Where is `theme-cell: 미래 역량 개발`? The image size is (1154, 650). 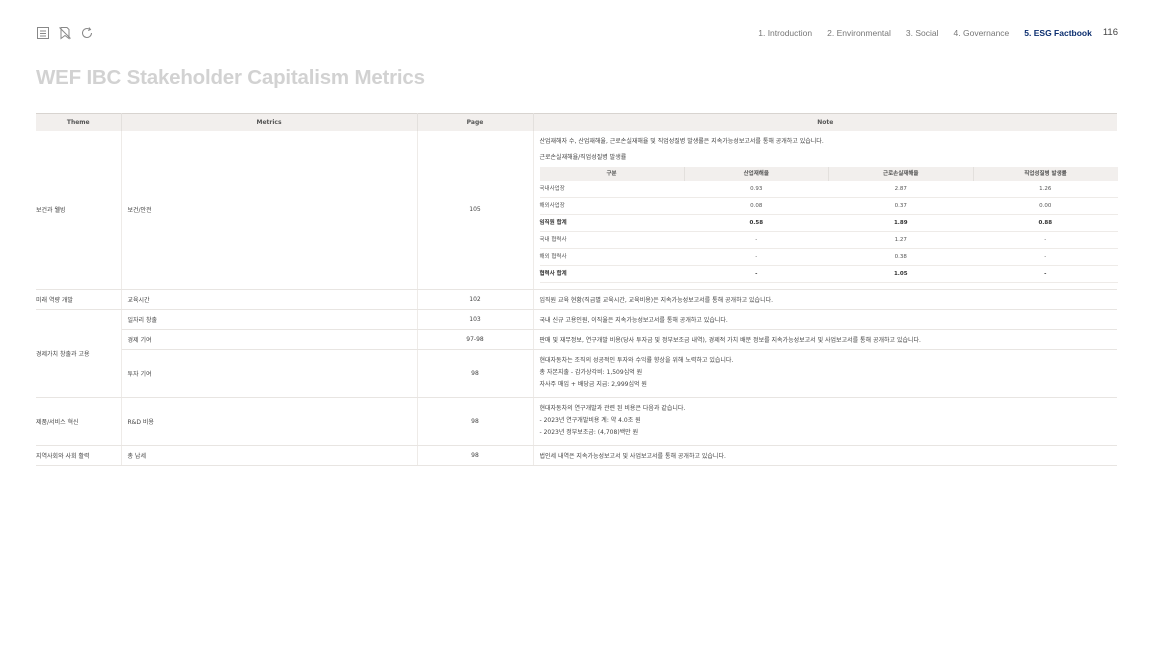
theme-cell: 미래 역량 개발 is located at coordinates (79, 299).